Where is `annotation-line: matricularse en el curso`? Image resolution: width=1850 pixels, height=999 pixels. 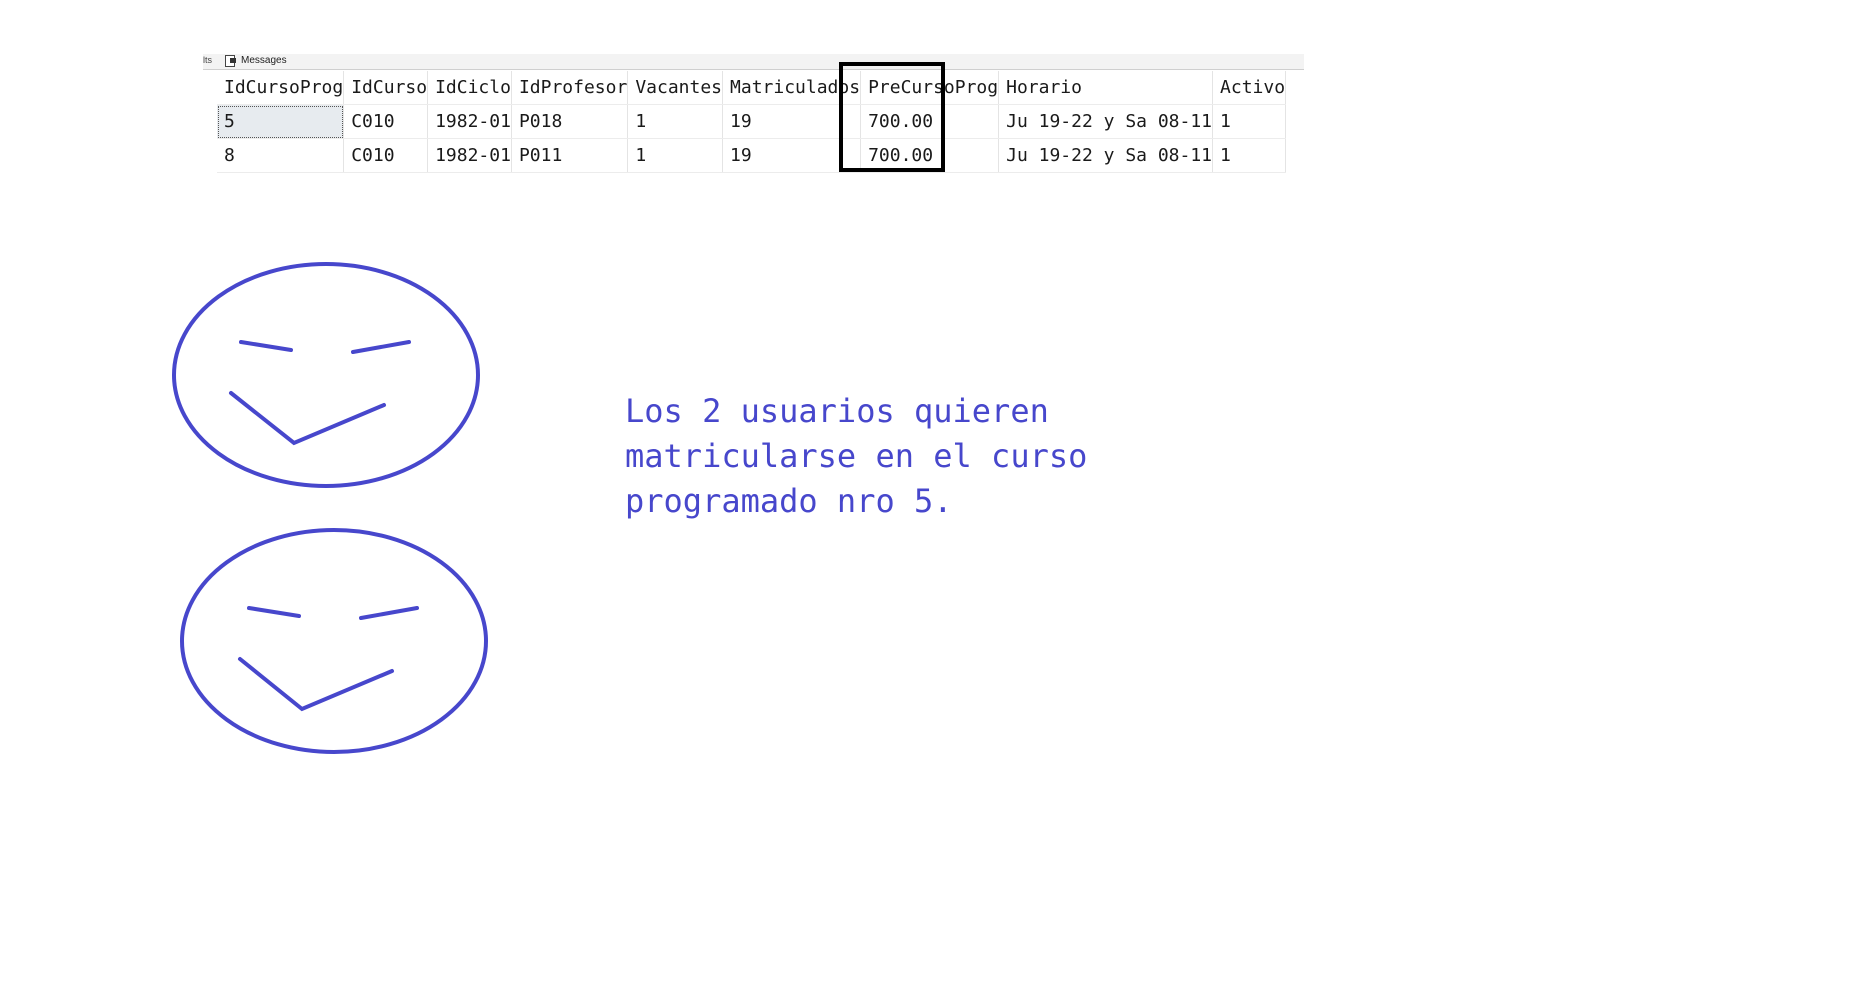 annotation-line: matricularse en el curso is located at coordinates (856, 456).